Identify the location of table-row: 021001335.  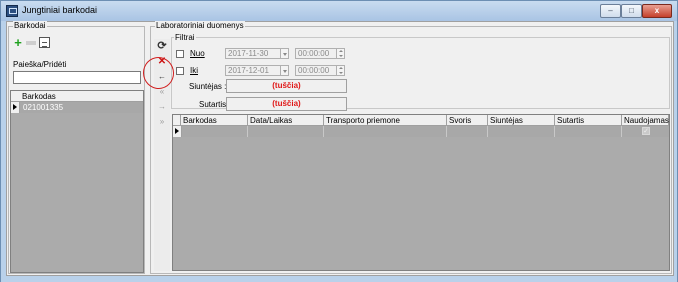
(77, 107).